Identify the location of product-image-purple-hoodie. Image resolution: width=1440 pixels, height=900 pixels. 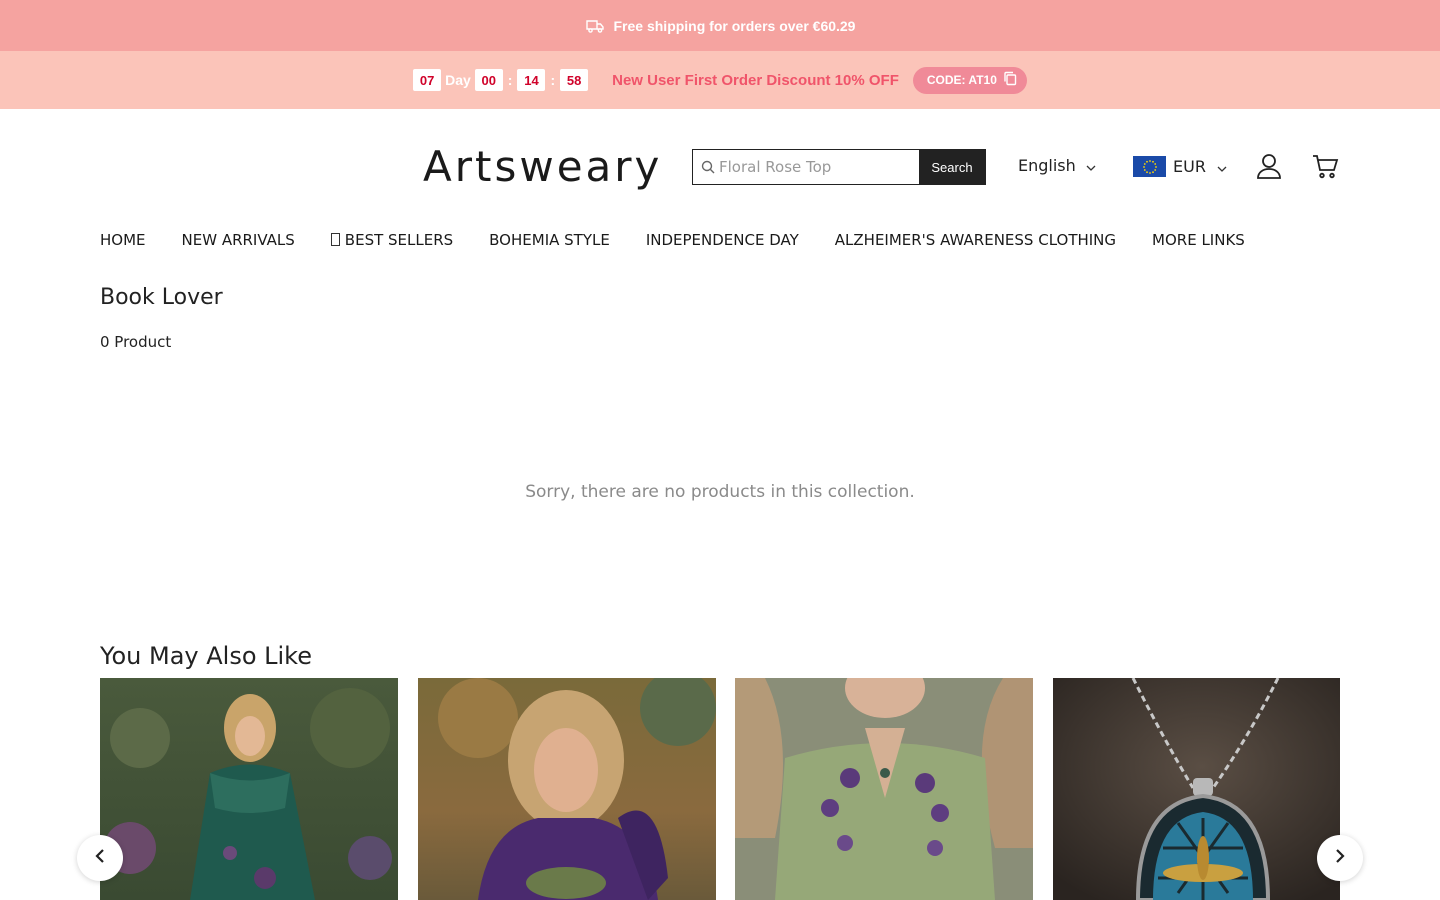
(567, 789).